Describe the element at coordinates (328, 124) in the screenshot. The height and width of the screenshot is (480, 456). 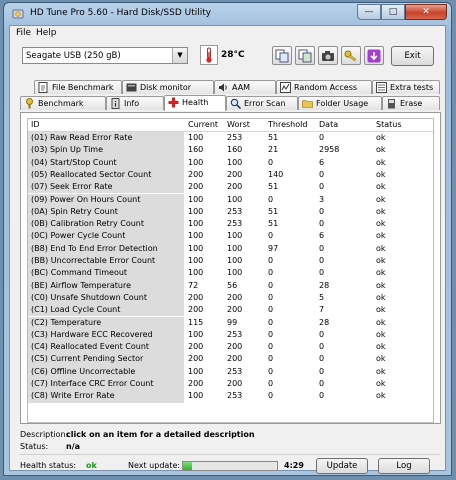
I see `col-data: Data` at that location.